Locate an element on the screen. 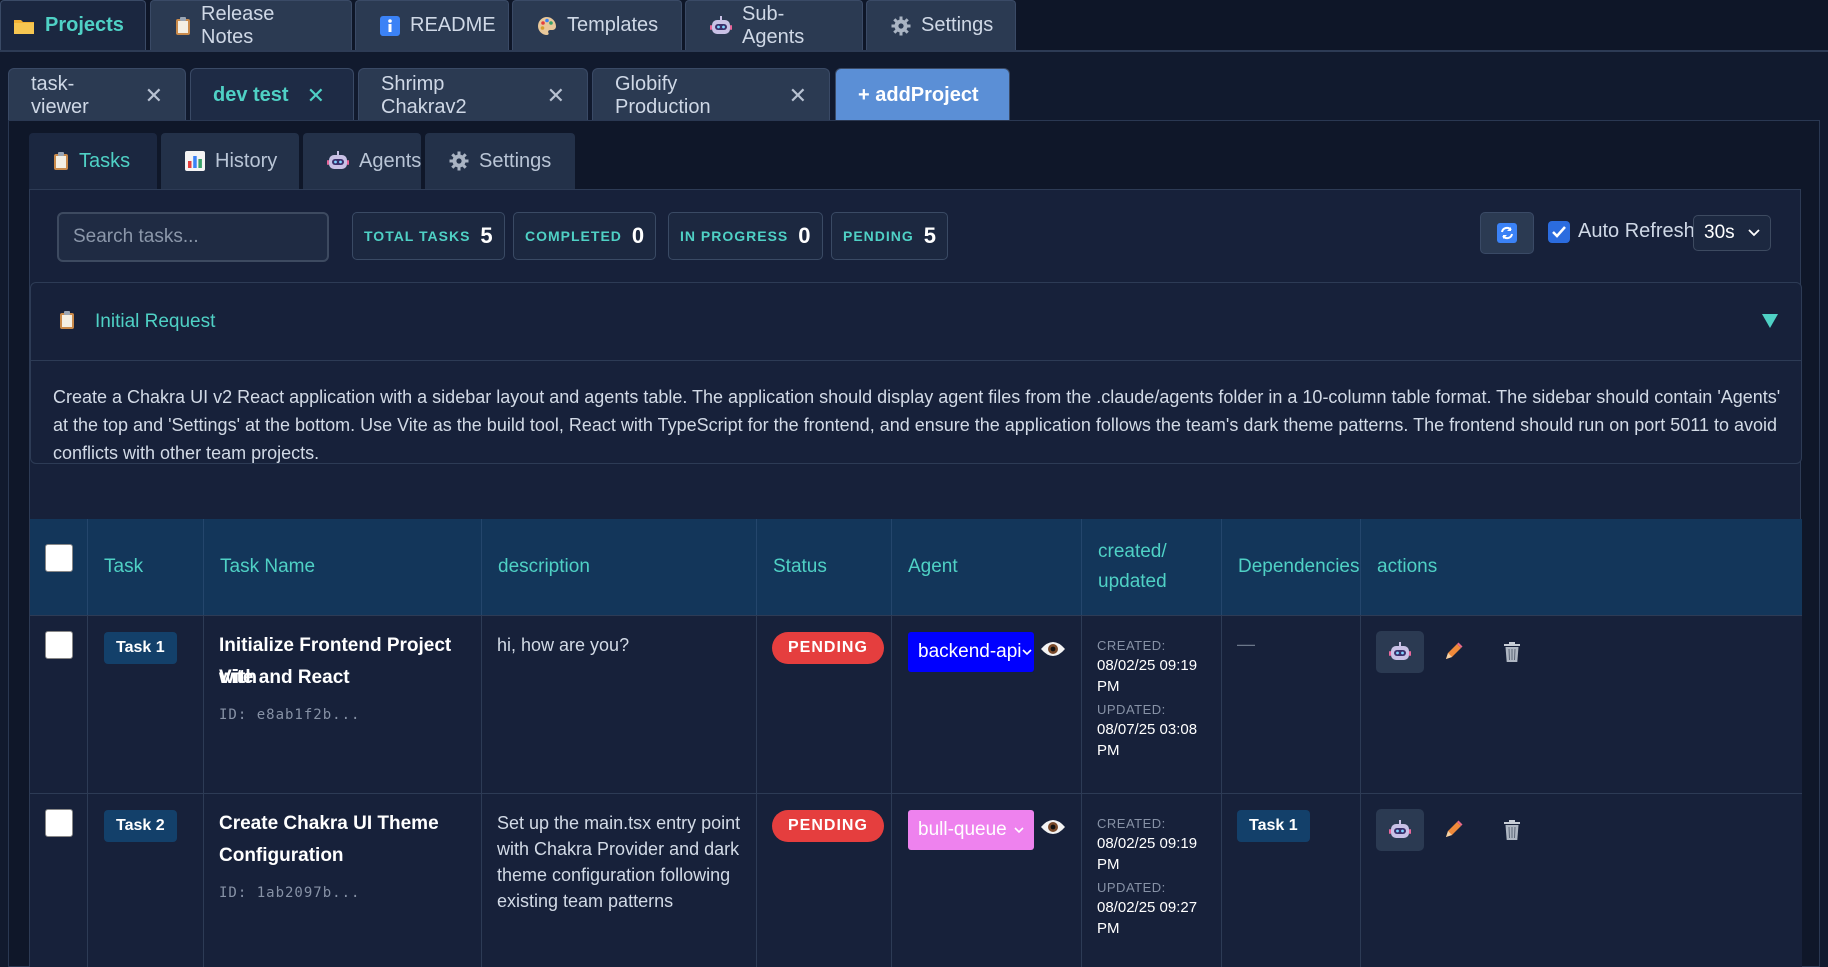 The width and height of the screenshot is (1828, 967). tab-sub-agents: Sub-Agents is located at coordinates (774, 25).